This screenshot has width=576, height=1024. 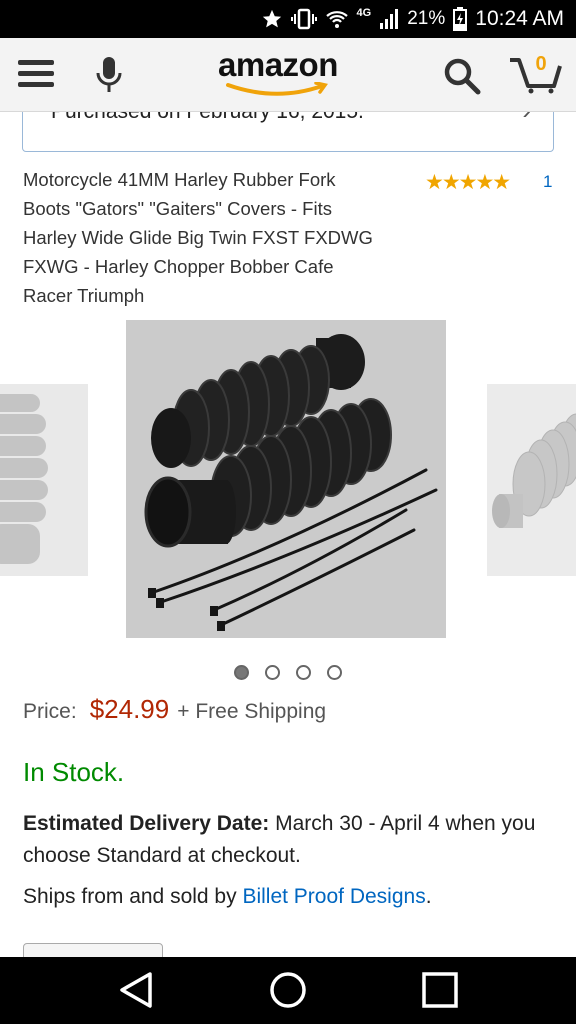 I want to click on cart-count-badge: 0, so click(x=541, y=64).